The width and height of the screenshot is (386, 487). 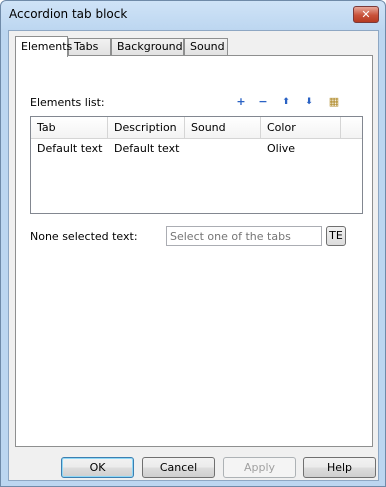 I want to click on tab-sound-label: Sound, so click(x=207, y=46).